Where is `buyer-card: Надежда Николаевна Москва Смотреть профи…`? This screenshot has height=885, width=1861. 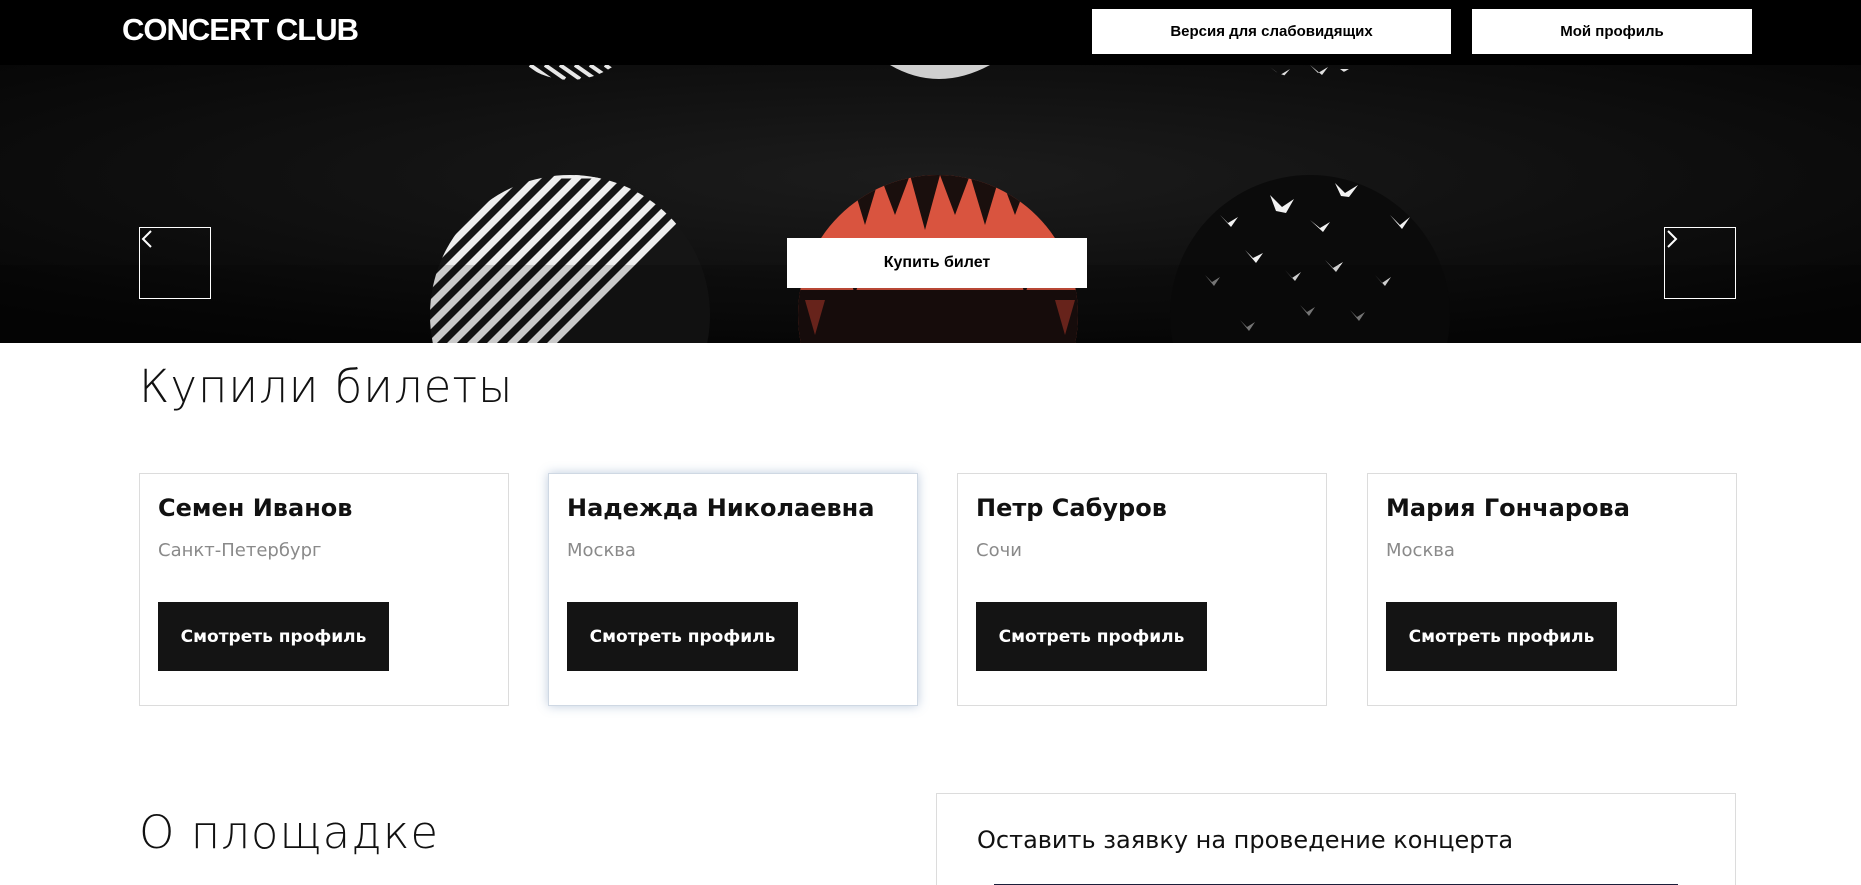
buyer-card: Надежда Николаевна Москва Смотреть профи… is located at coordinates (733, 589).